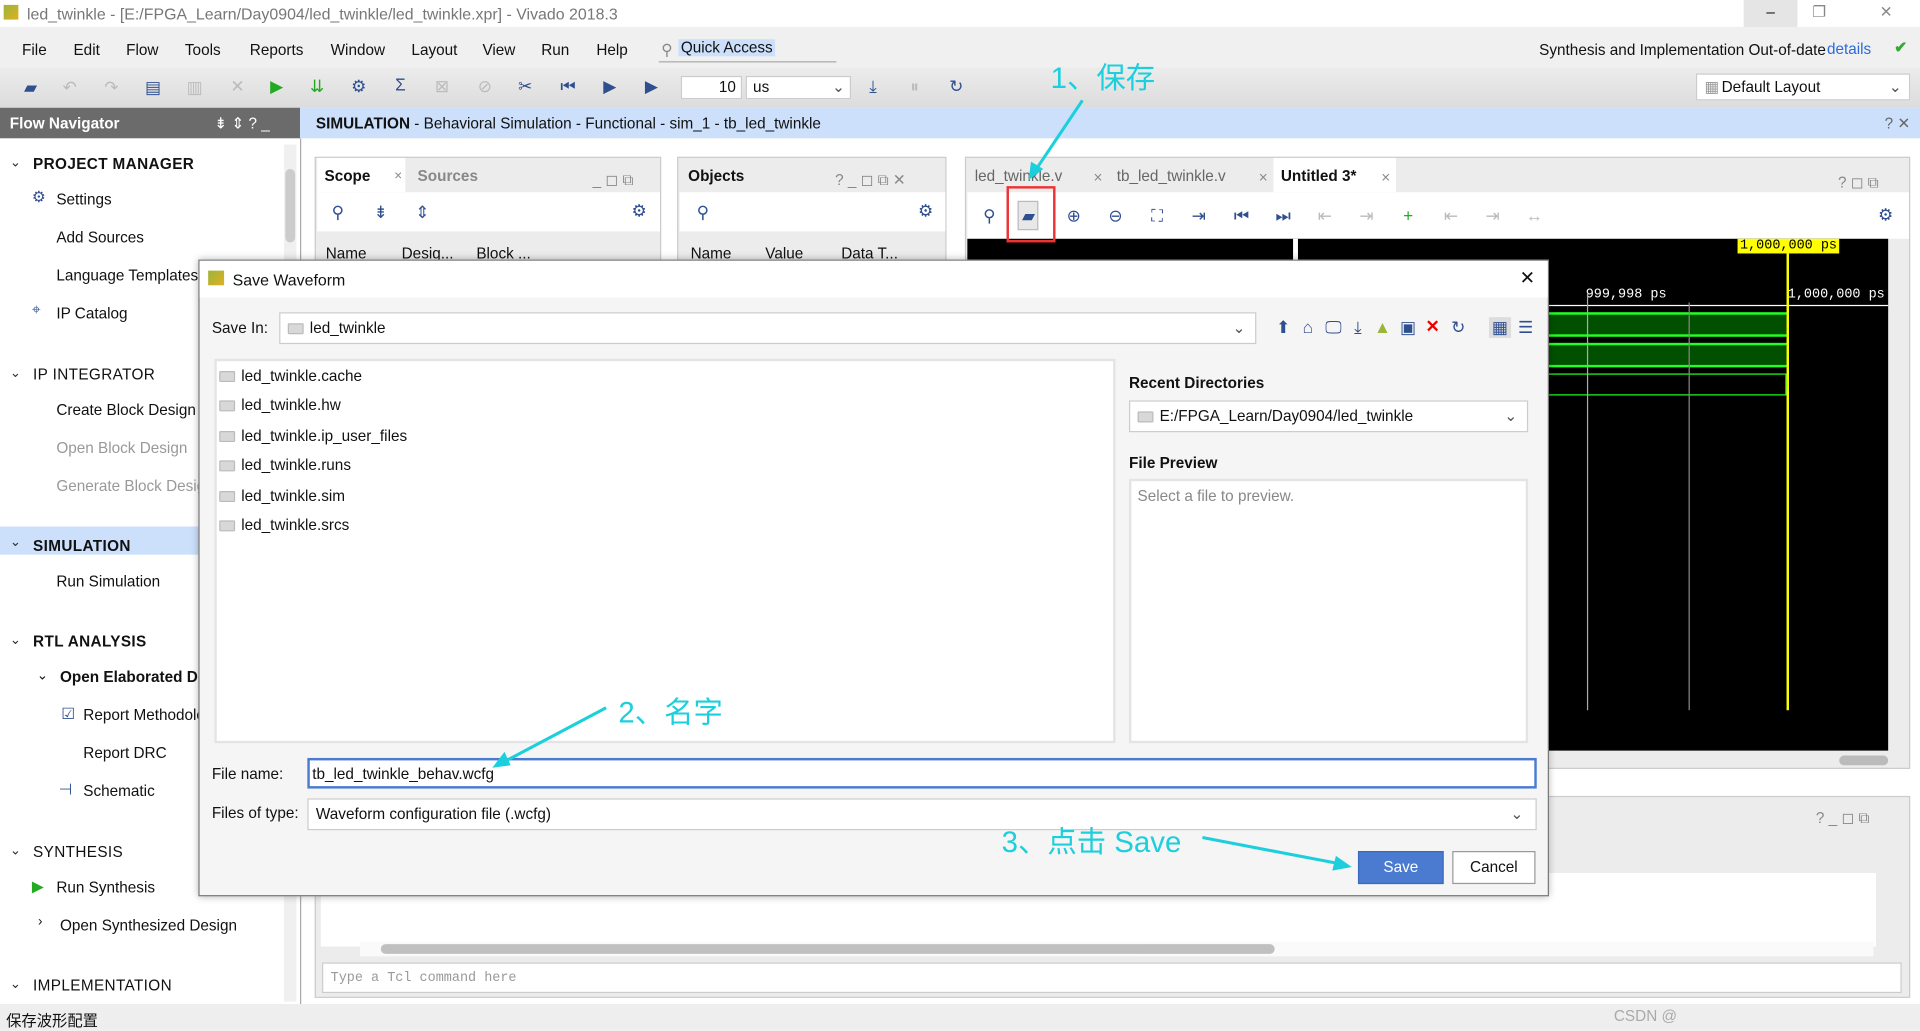 The image size is (1920, 1031). What do you see at coordinates (670, 713) in the screenshot?
I see `annotation-step-2: 2、名字` at bounding box center [670, 713].